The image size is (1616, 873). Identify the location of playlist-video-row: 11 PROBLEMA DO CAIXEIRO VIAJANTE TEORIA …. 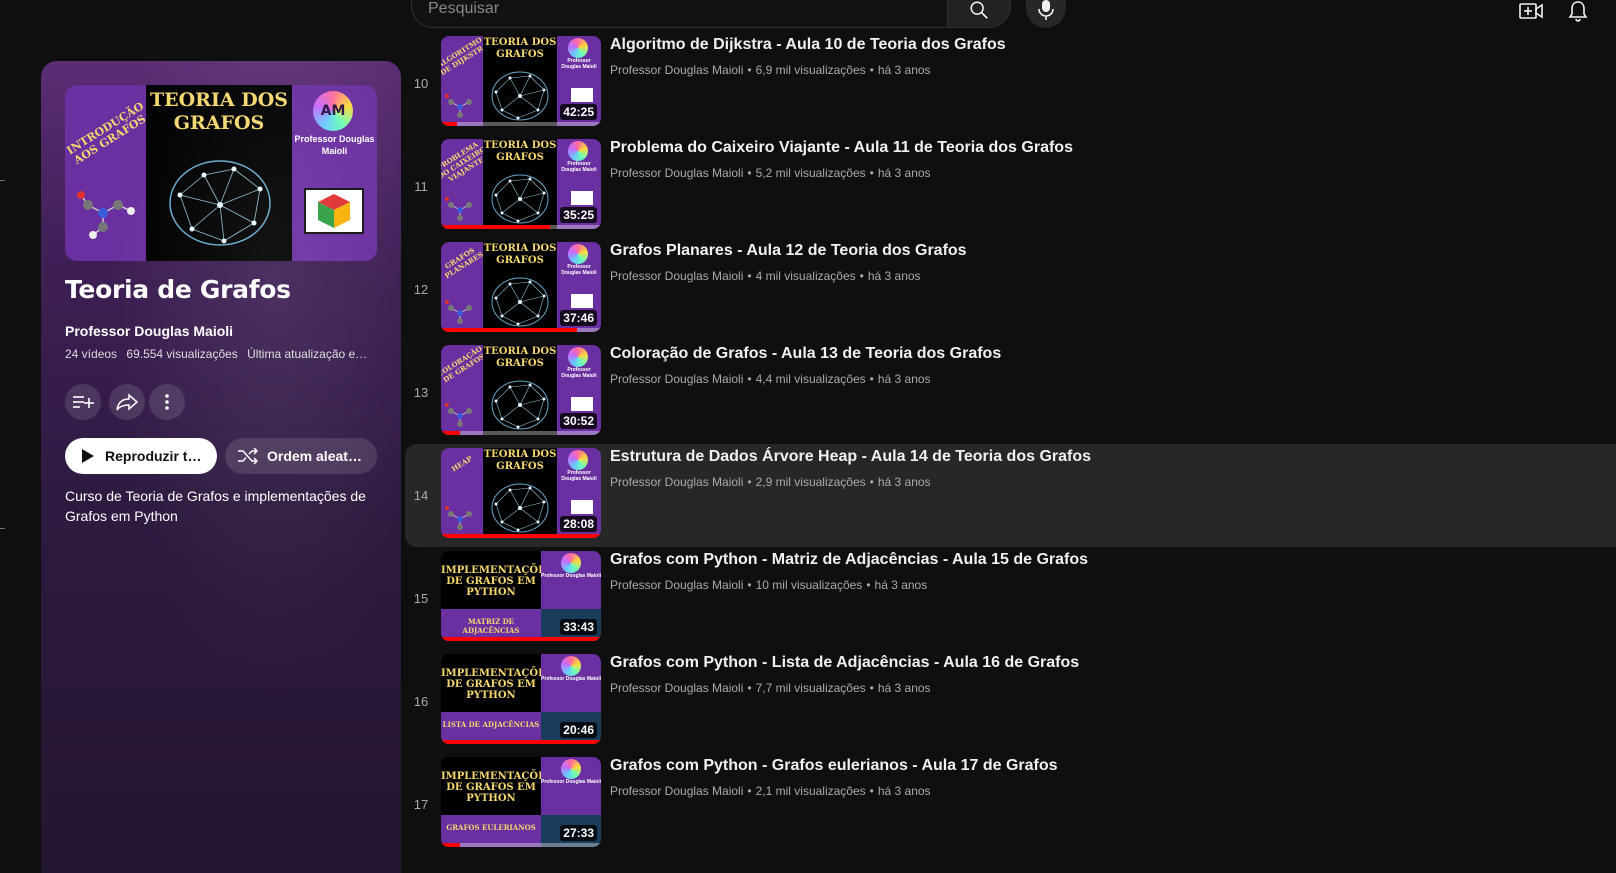
(1010, 186).